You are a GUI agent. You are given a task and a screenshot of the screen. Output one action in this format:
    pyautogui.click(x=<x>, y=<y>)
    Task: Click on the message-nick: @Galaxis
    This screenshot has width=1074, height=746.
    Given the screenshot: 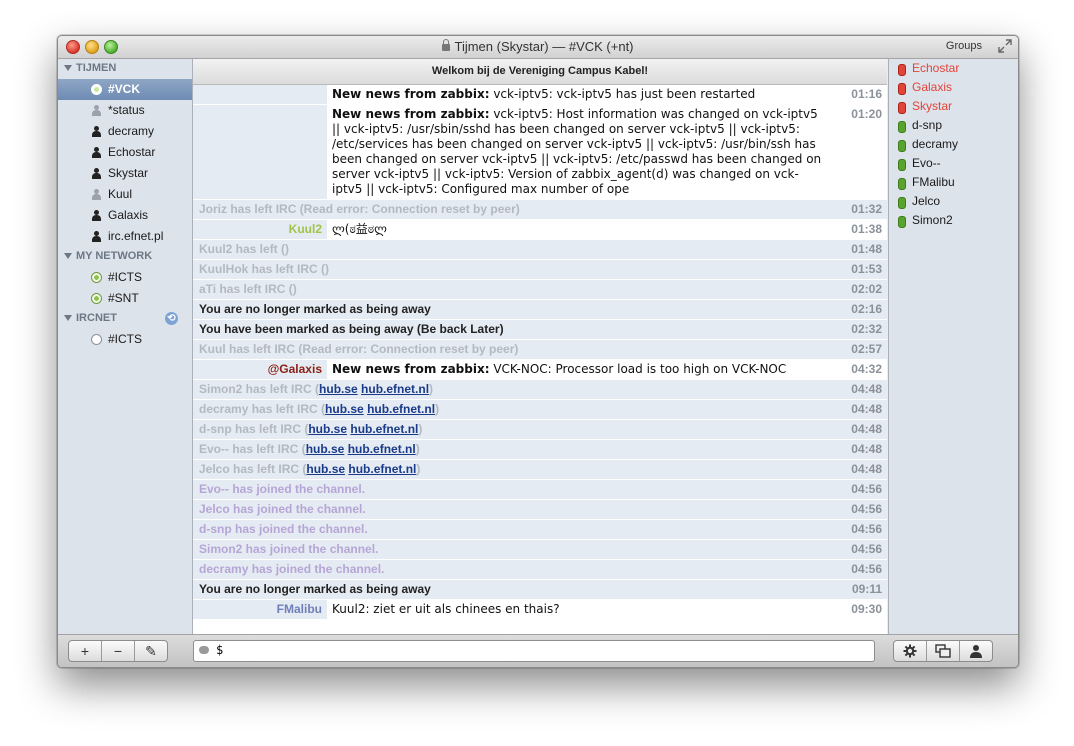 What is the action you would take?
    pyautogui.click(x=260, y=369)
    